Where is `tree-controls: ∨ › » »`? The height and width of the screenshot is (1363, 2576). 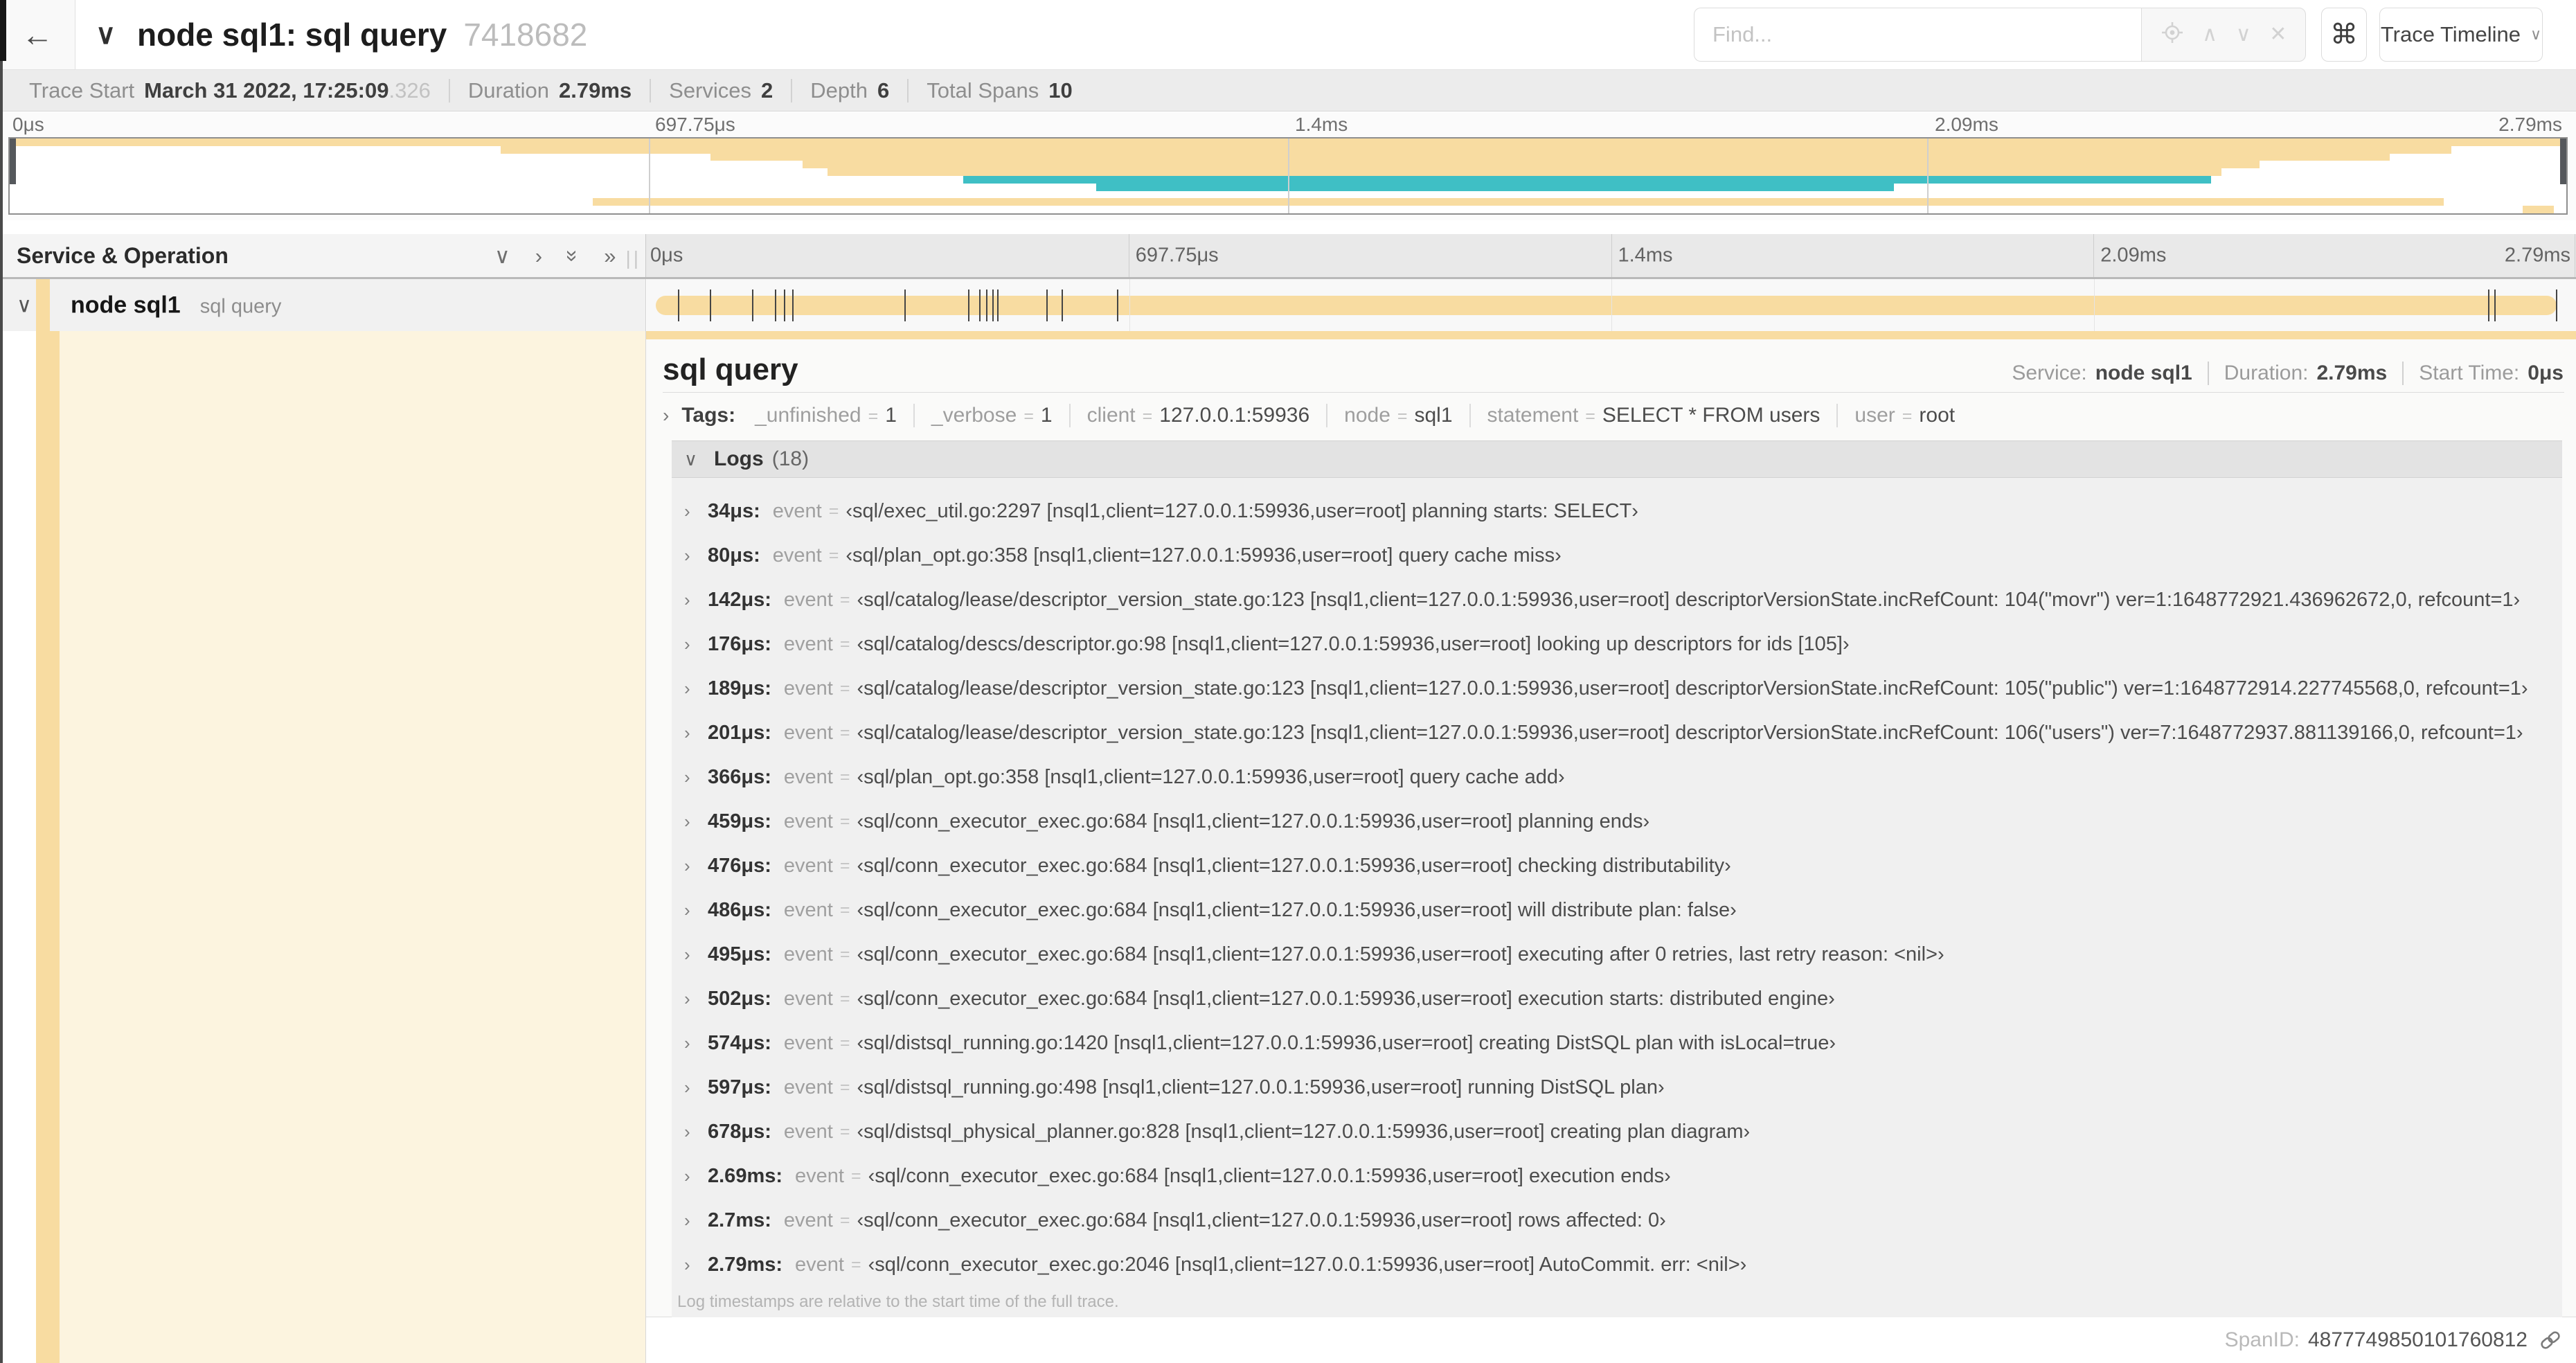 tree-controls: ∨ › » » is located at coordinates (555, 256).